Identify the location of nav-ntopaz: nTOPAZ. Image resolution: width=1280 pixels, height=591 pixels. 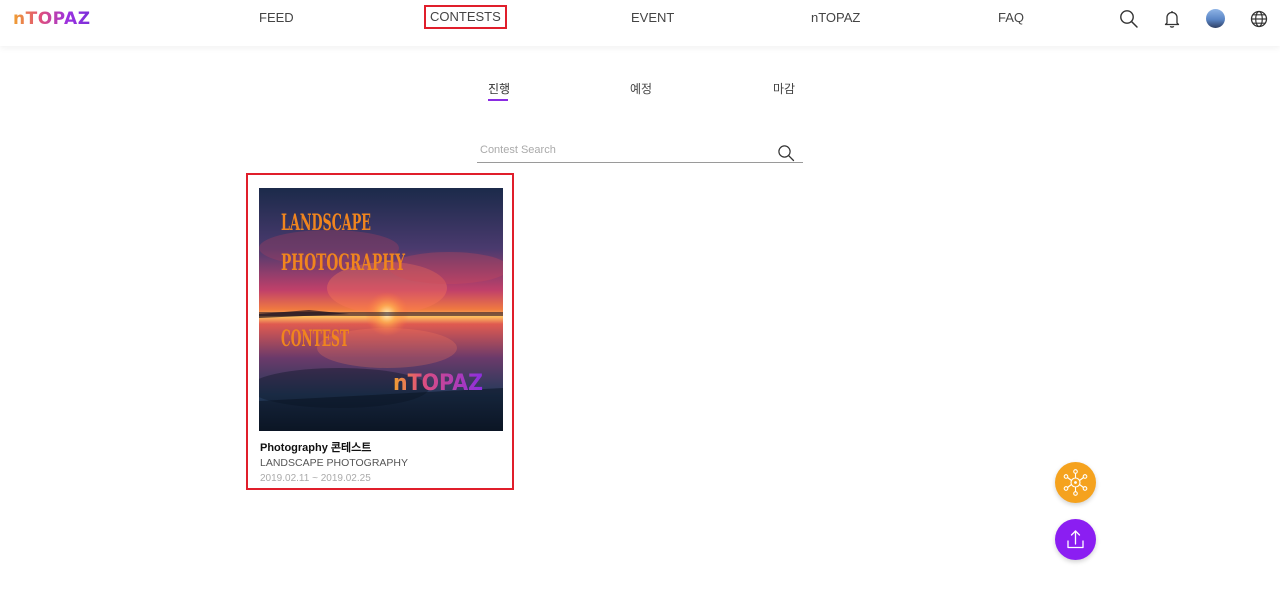
(835, 18).